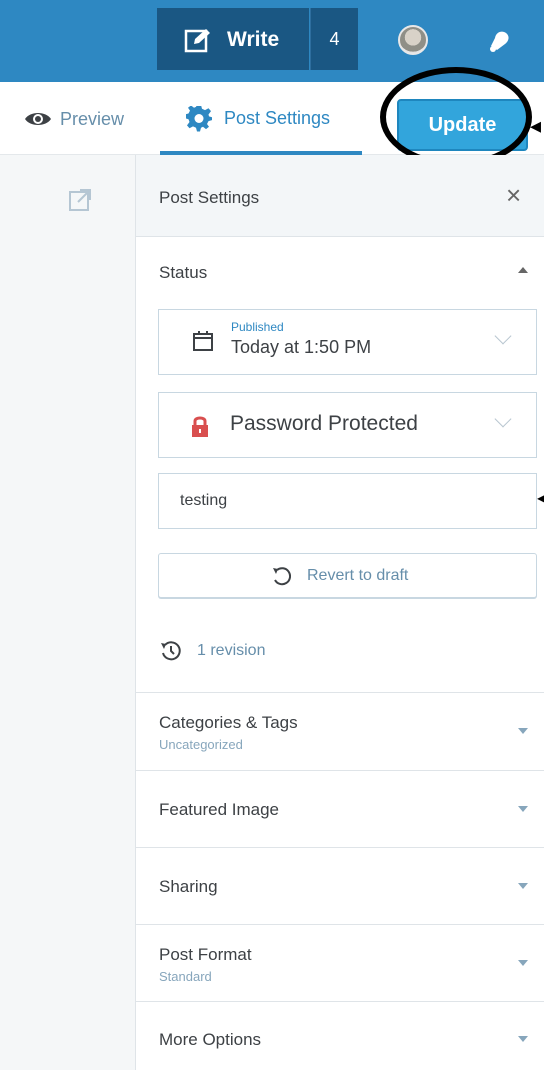 This screenshot has width=544, height=1070. Describe the element at coordinates (205, 954) in the screenshot. I see `section-title: Post Format` at that location.